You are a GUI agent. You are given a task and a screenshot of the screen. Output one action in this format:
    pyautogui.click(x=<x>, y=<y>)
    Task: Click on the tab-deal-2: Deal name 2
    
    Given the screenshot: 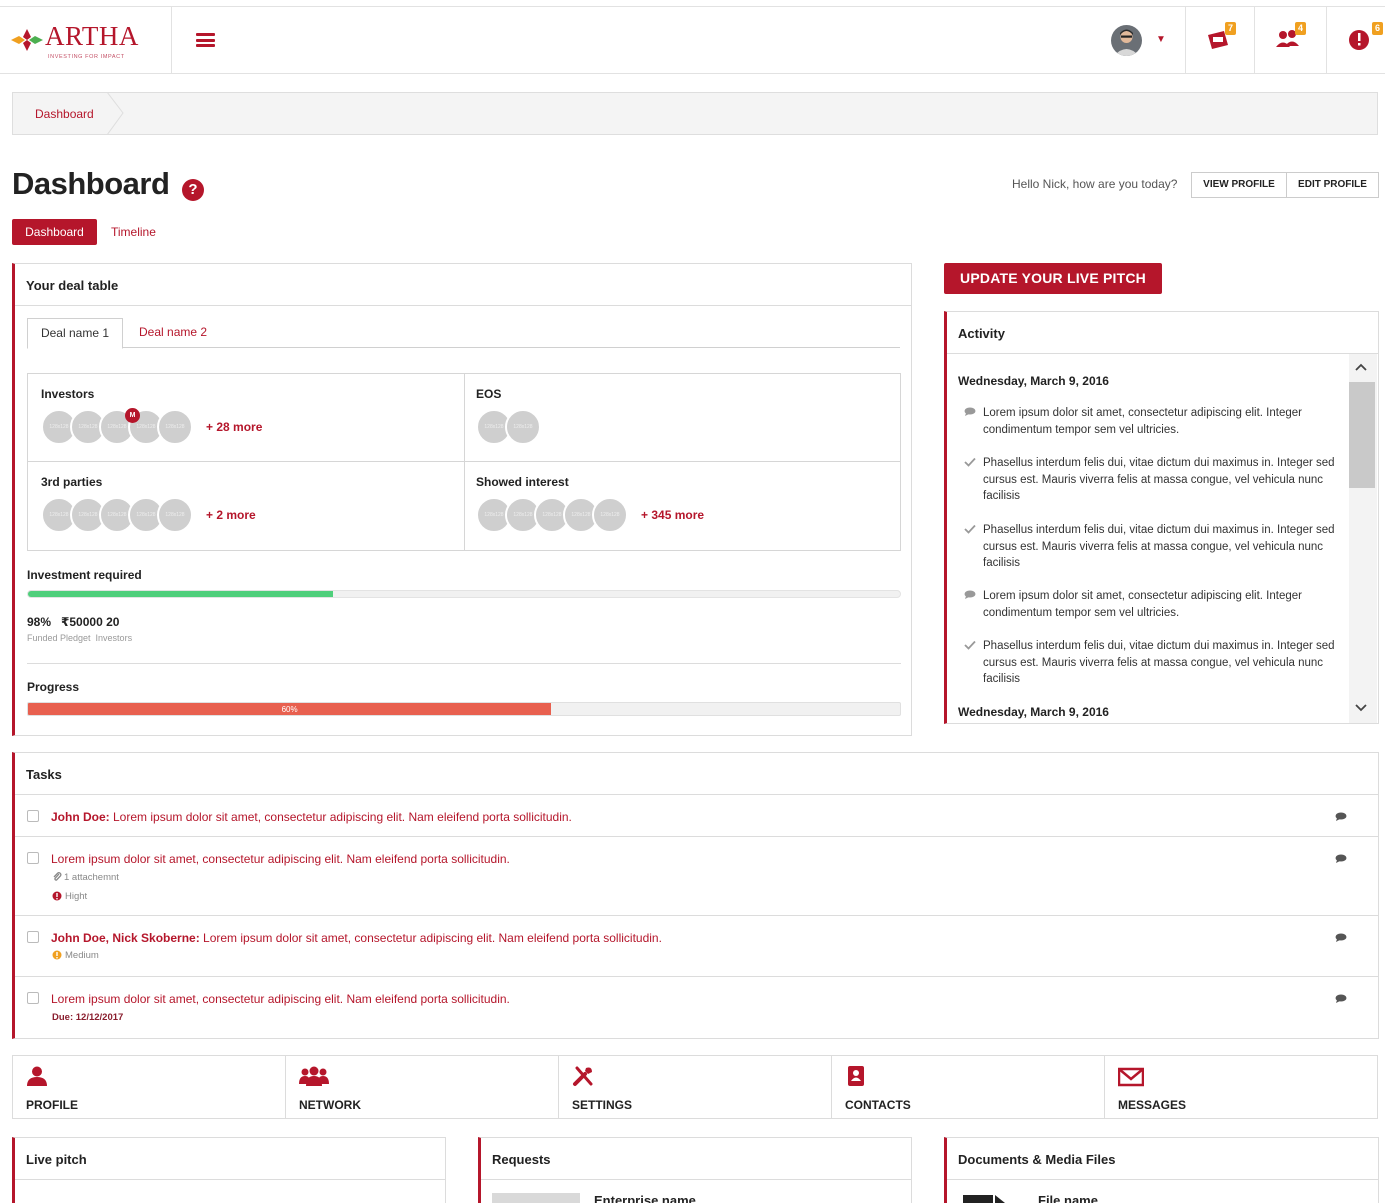 What is the action you would take?
    pyautogui.click(x=173, y=332)
    